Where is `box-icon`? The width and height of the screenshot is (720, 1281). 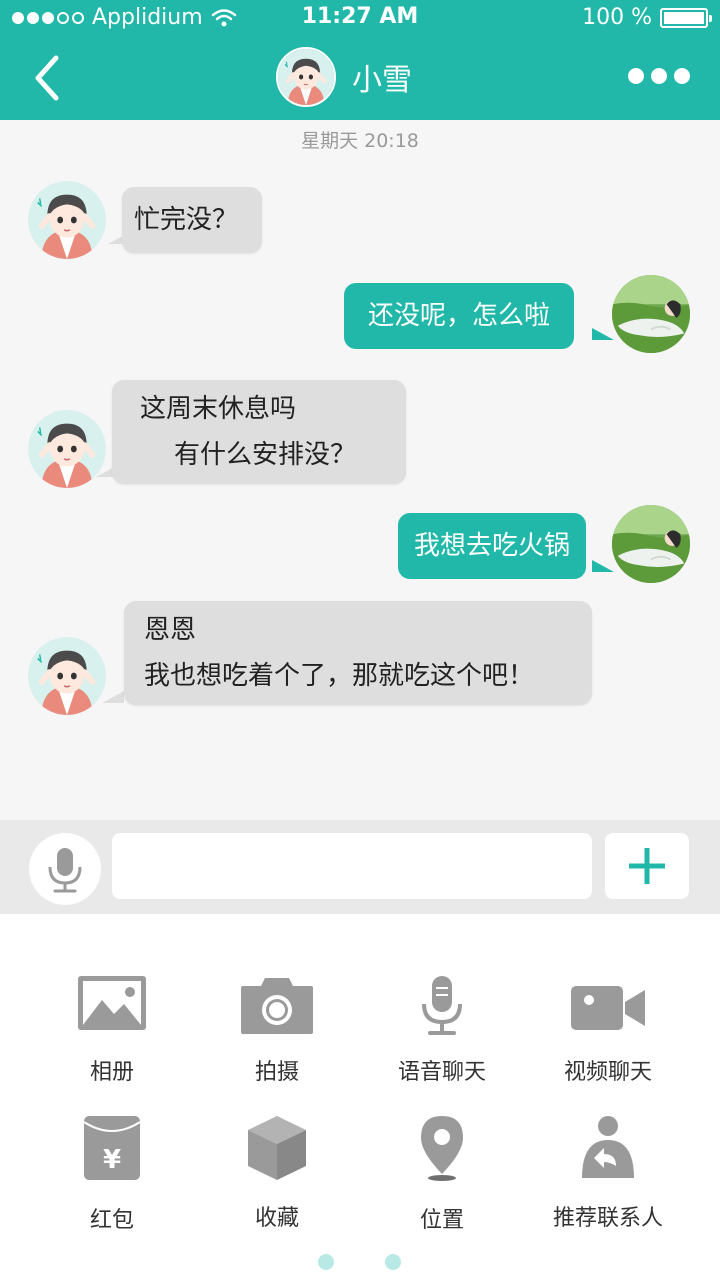 box-icon is located at coordinates (277, 1148).